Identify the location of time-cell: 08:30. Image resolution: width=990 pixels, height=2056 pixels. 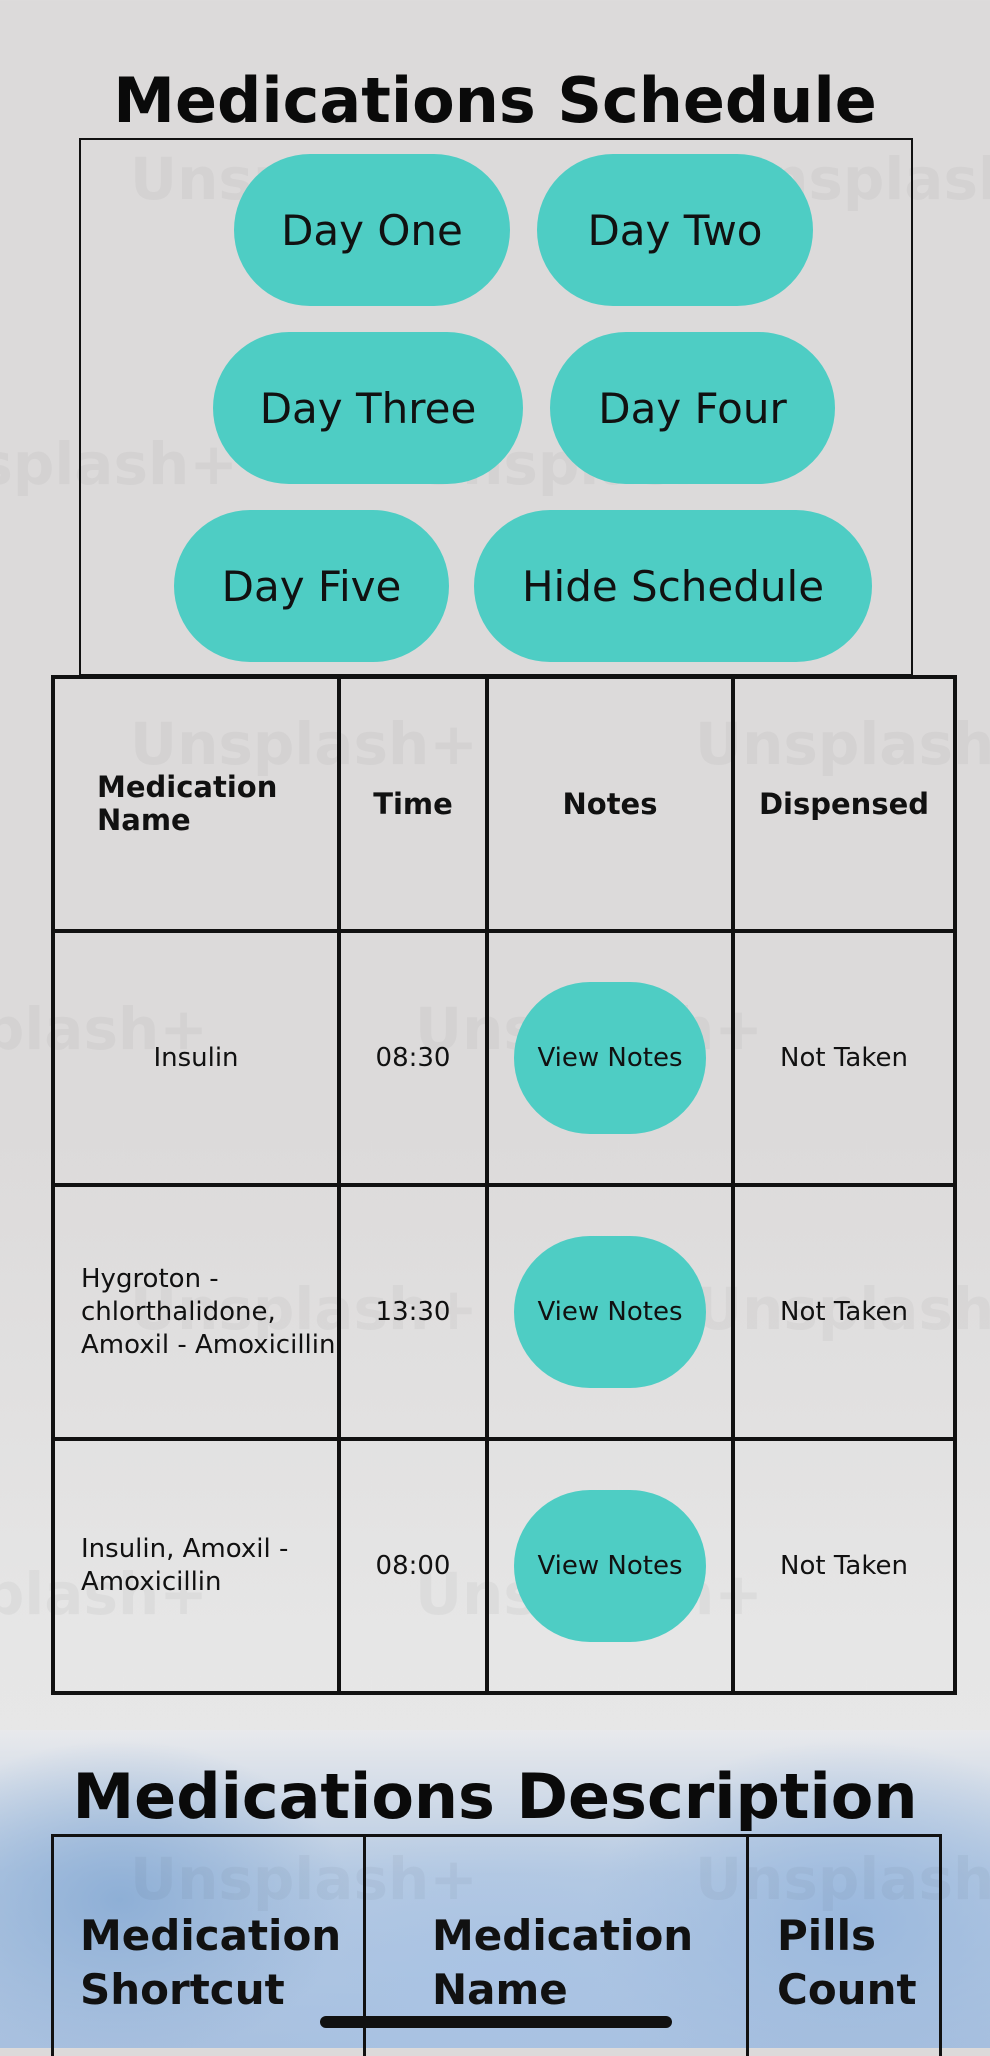
(413, 1058).